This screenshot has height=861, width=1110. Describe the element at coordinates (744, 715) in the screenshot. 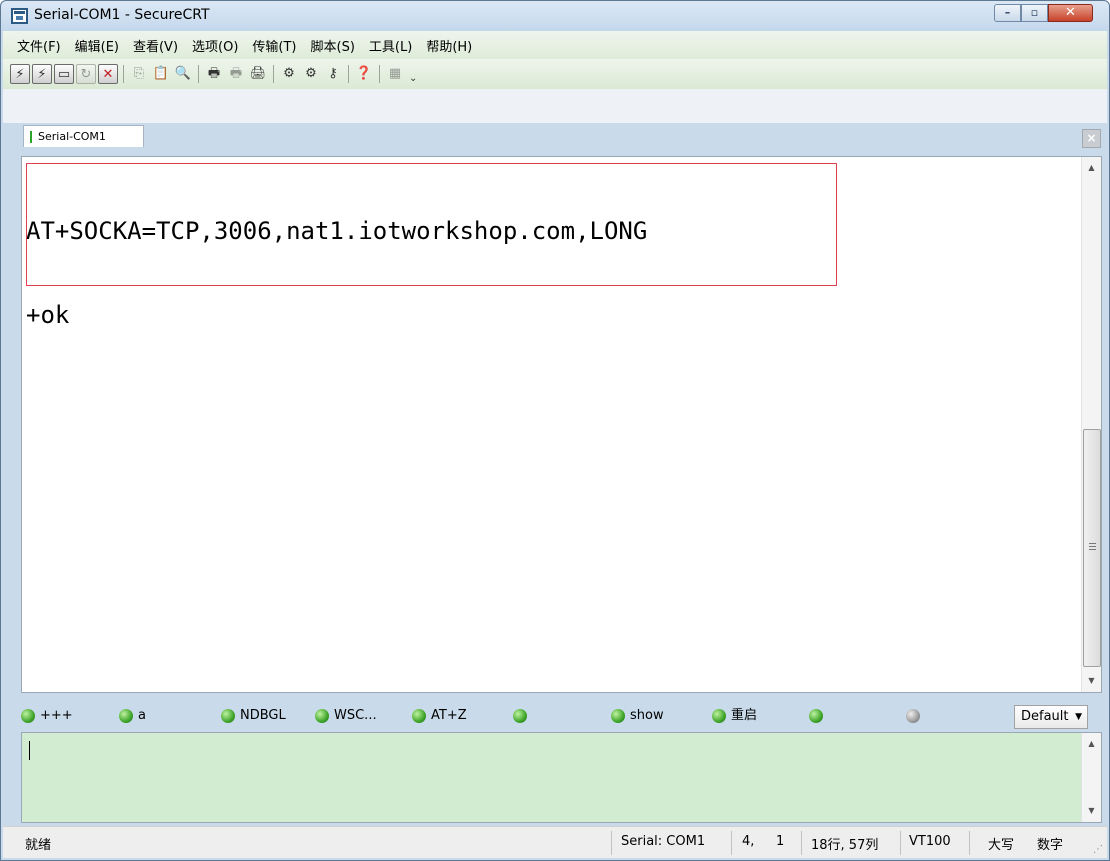

I see `button-label: 重启` at that location.